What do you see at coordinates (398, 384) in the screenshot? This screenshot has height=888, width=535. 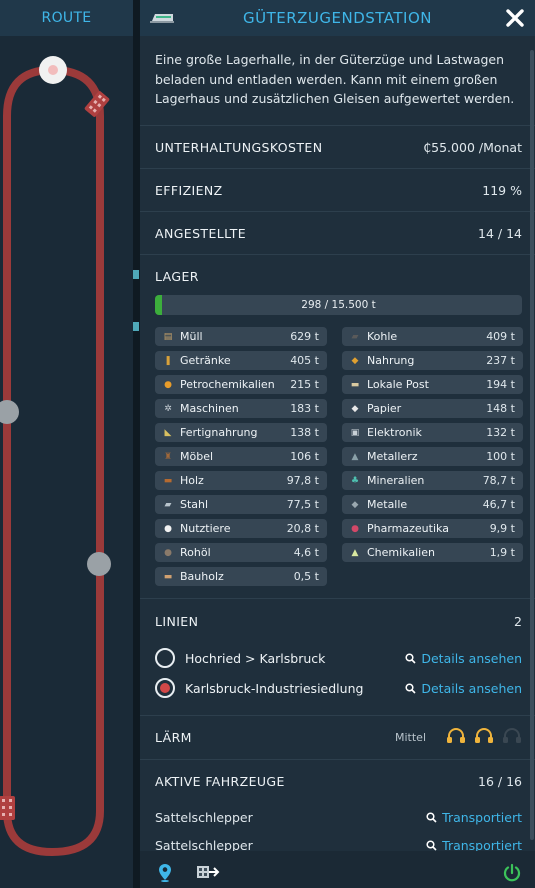 I see `goods-name: Lokale Post` at bounding box center [398, 384].